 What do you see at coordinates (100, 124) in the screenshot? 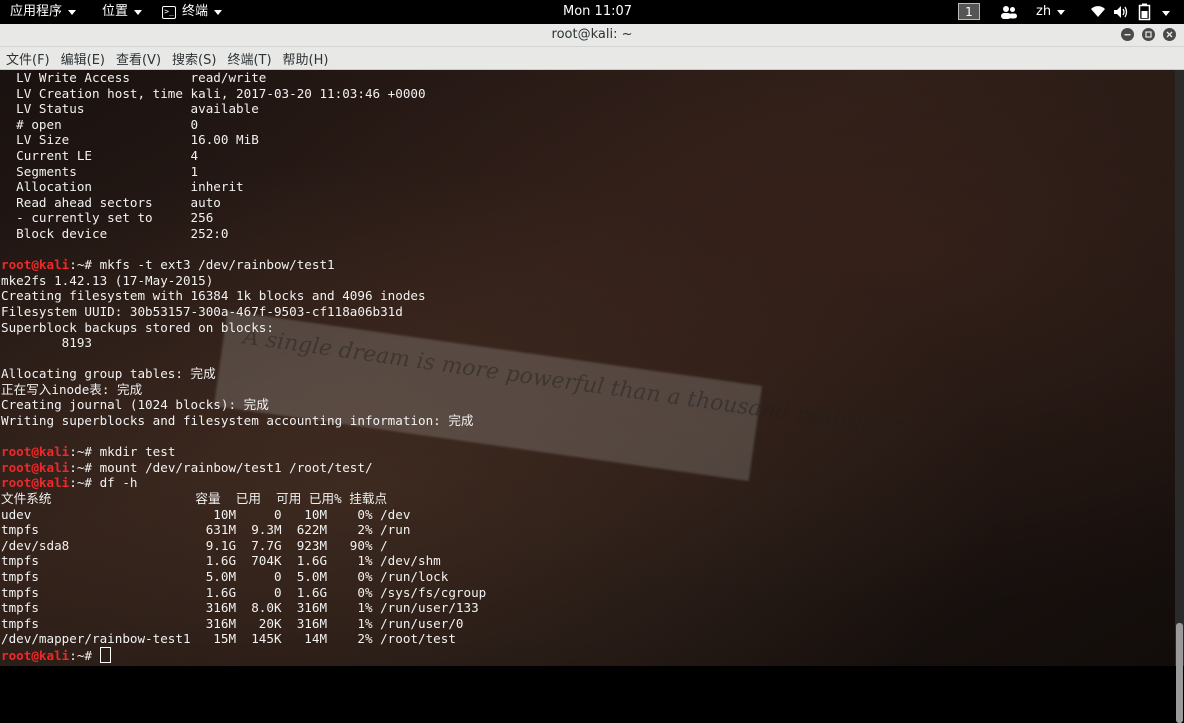
I see `line-text: # open 0` at bounding box center [100, 124].